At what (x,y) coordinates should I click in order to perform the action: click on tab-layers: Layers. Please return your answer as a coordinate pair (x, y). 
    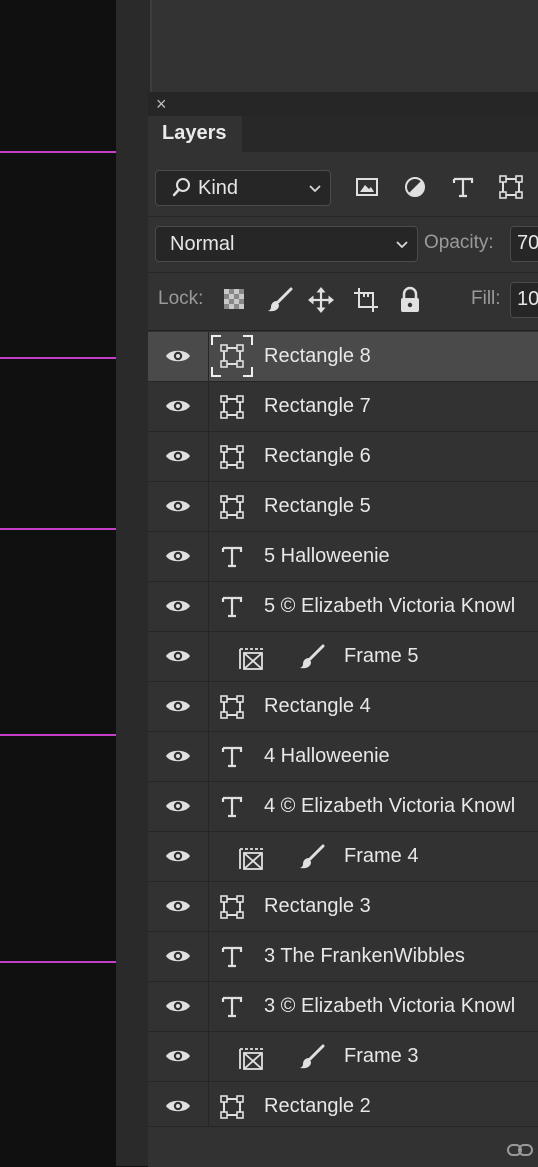
    Looking at the image, I should click on (195, 134).